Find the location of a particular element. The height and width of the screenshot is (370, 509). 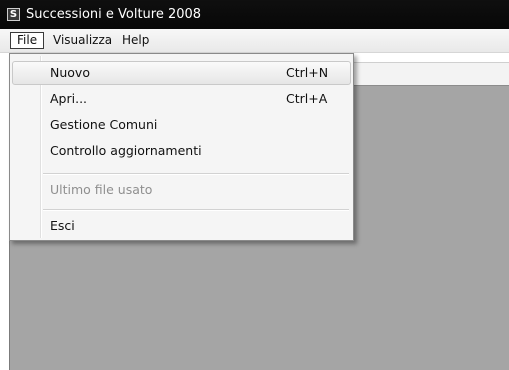

menu-item-label: Esci is located at coordinates (62, 225).